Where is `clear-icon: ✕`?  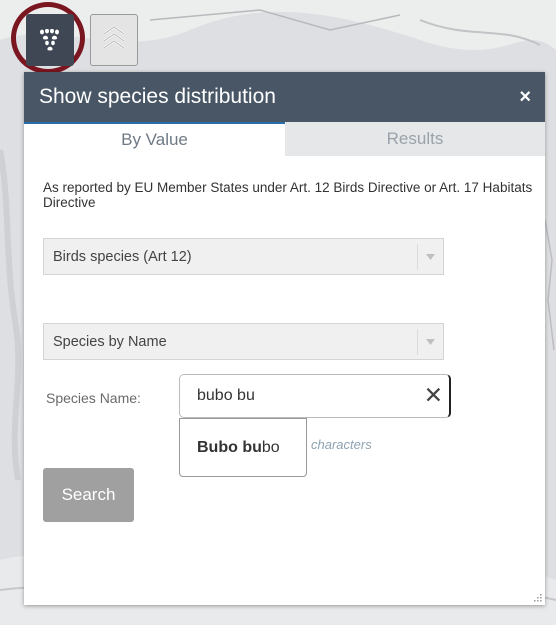
clear-icon: ✕ is located at coordinates (433, 395).